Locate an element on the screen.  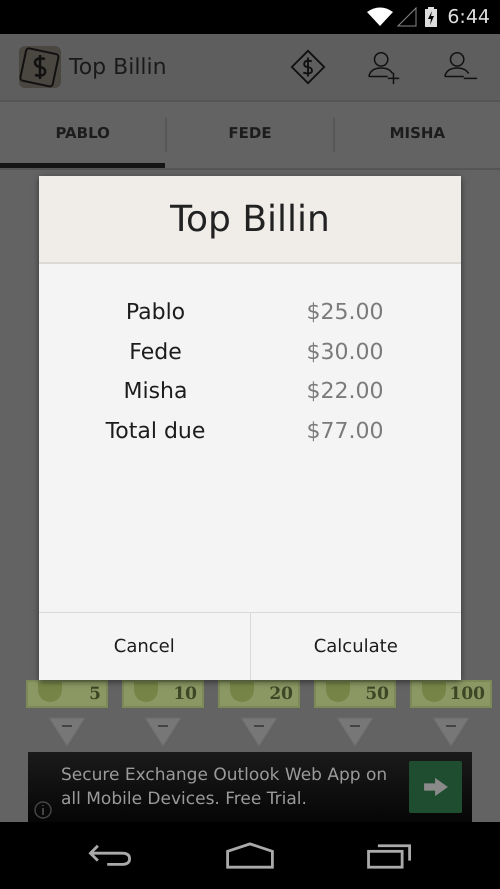
battery-charging-icon is located at coordinates (431, 17).